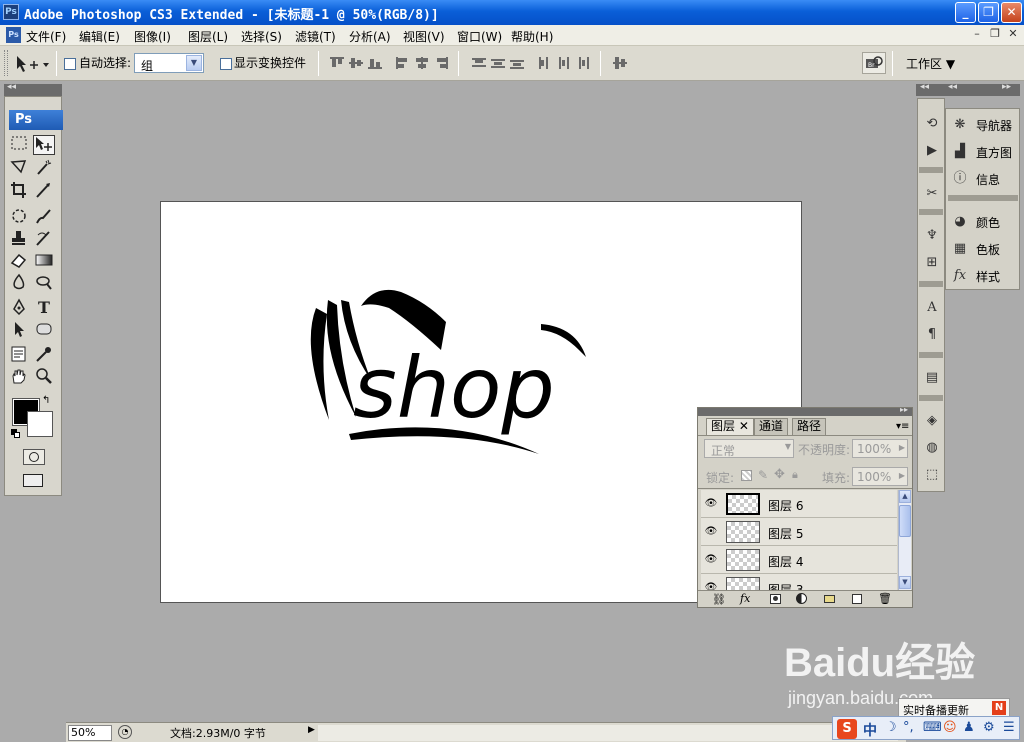 This screenshot has width=1024, height=742. What do you see at coordinates (932, 335) in the screenshot?
I see `paragraph-panel-icon: ¶` at bounding box center [932, 335].